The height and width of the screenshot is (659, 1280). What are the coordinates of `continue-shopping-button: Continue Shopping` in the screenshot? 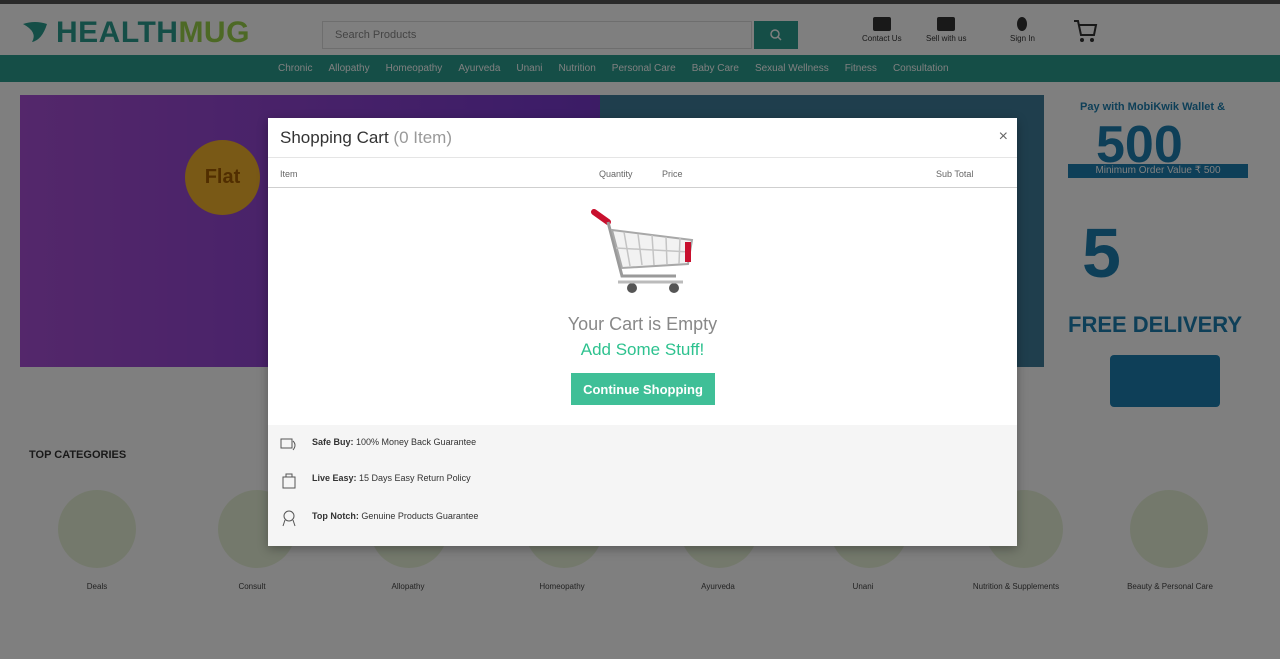 It's located at (643, 389).